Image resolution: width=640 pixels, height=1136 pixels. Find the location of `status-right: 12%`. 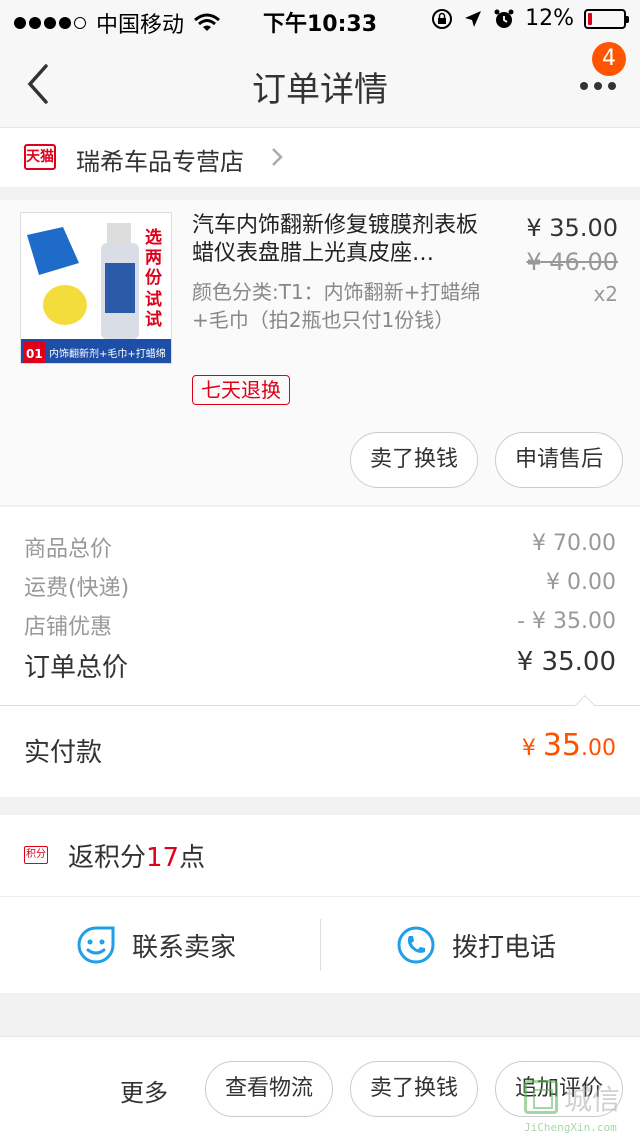

status-right: 12% is located at coordinates (530, 18).